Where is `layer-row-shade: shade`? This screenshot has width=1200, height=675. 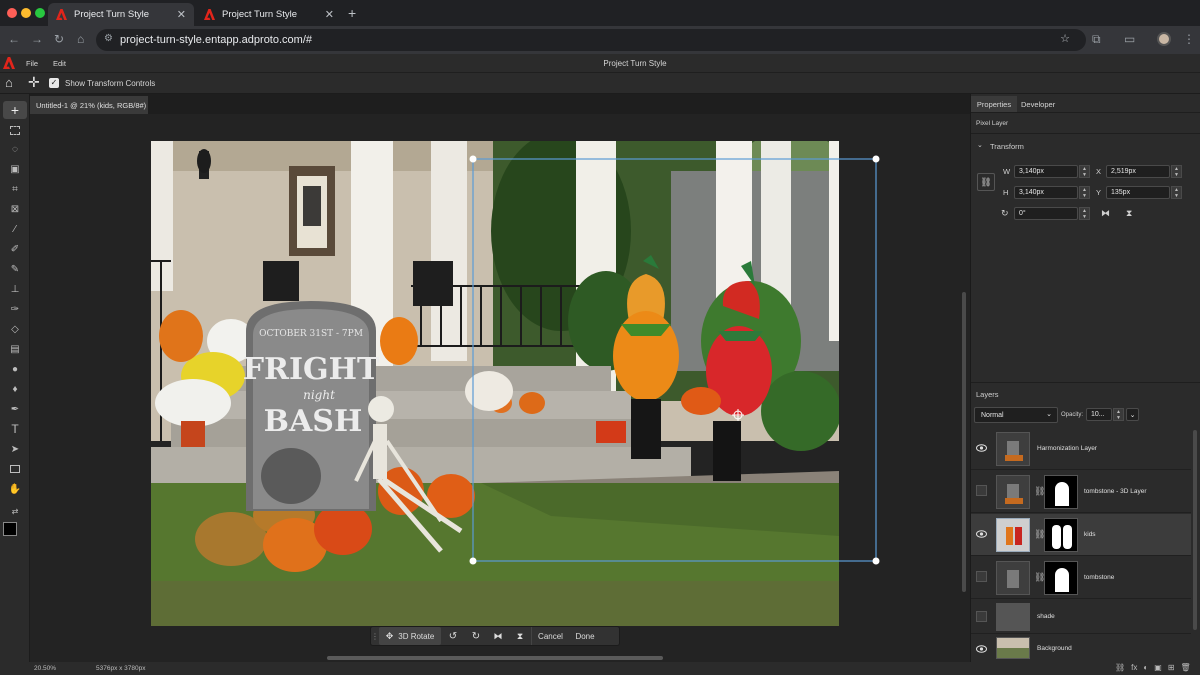 layer-row-shade: shade is located at coordinates (1081, 617).